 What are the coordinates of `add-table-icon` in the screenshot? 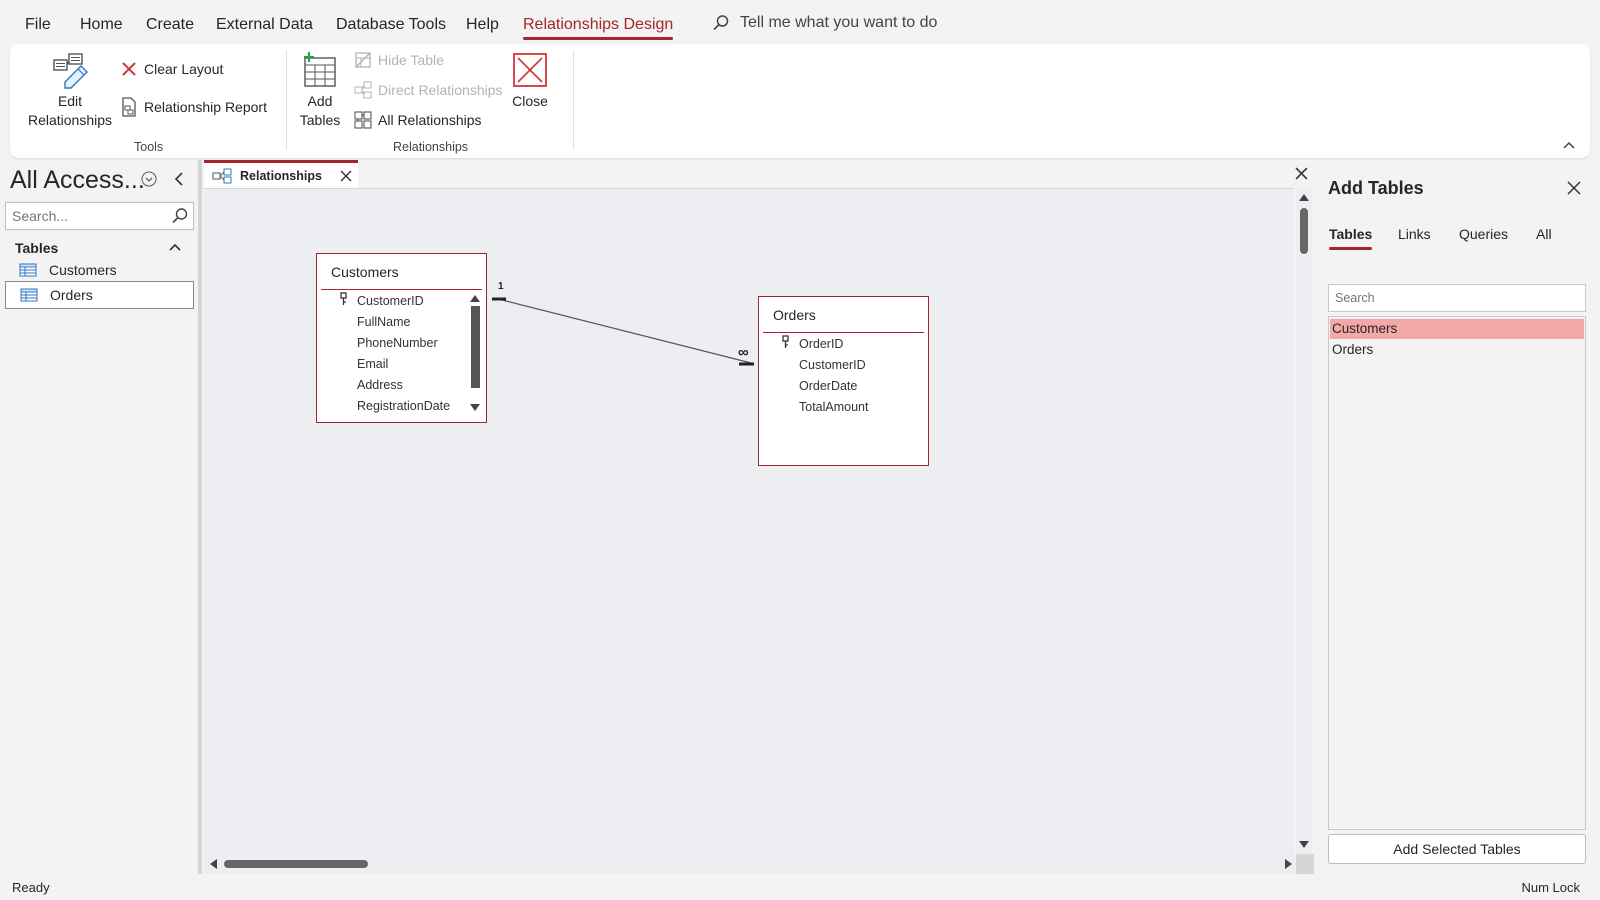 It's located at (320, 69).